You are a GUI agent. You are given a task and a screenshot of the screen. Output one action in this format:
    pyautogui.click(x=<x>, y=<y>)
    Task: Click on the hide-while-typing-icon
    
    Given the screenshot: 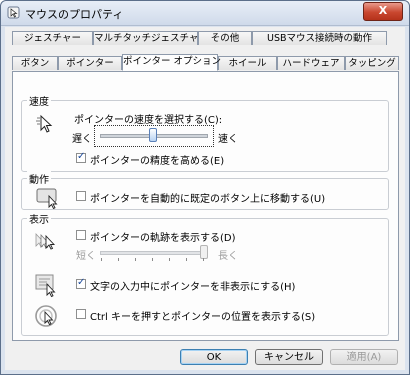 What is the action you would take?
    pyautogui.click(x=45, y=286)
    